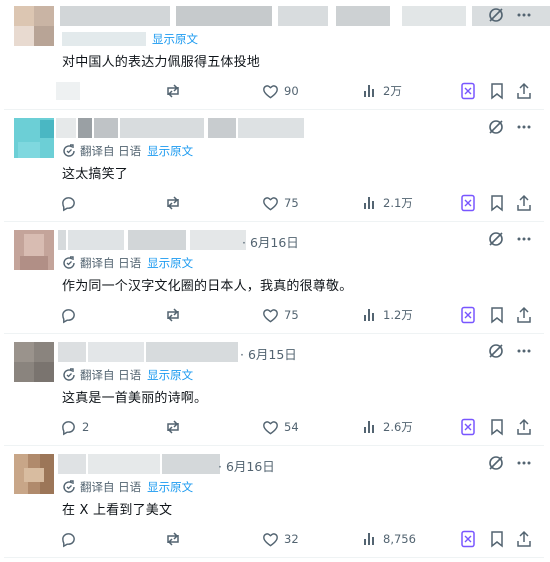 This screenshot has width=550, height=562. I want to click on views-button: 2.6万, so click(387, 427).